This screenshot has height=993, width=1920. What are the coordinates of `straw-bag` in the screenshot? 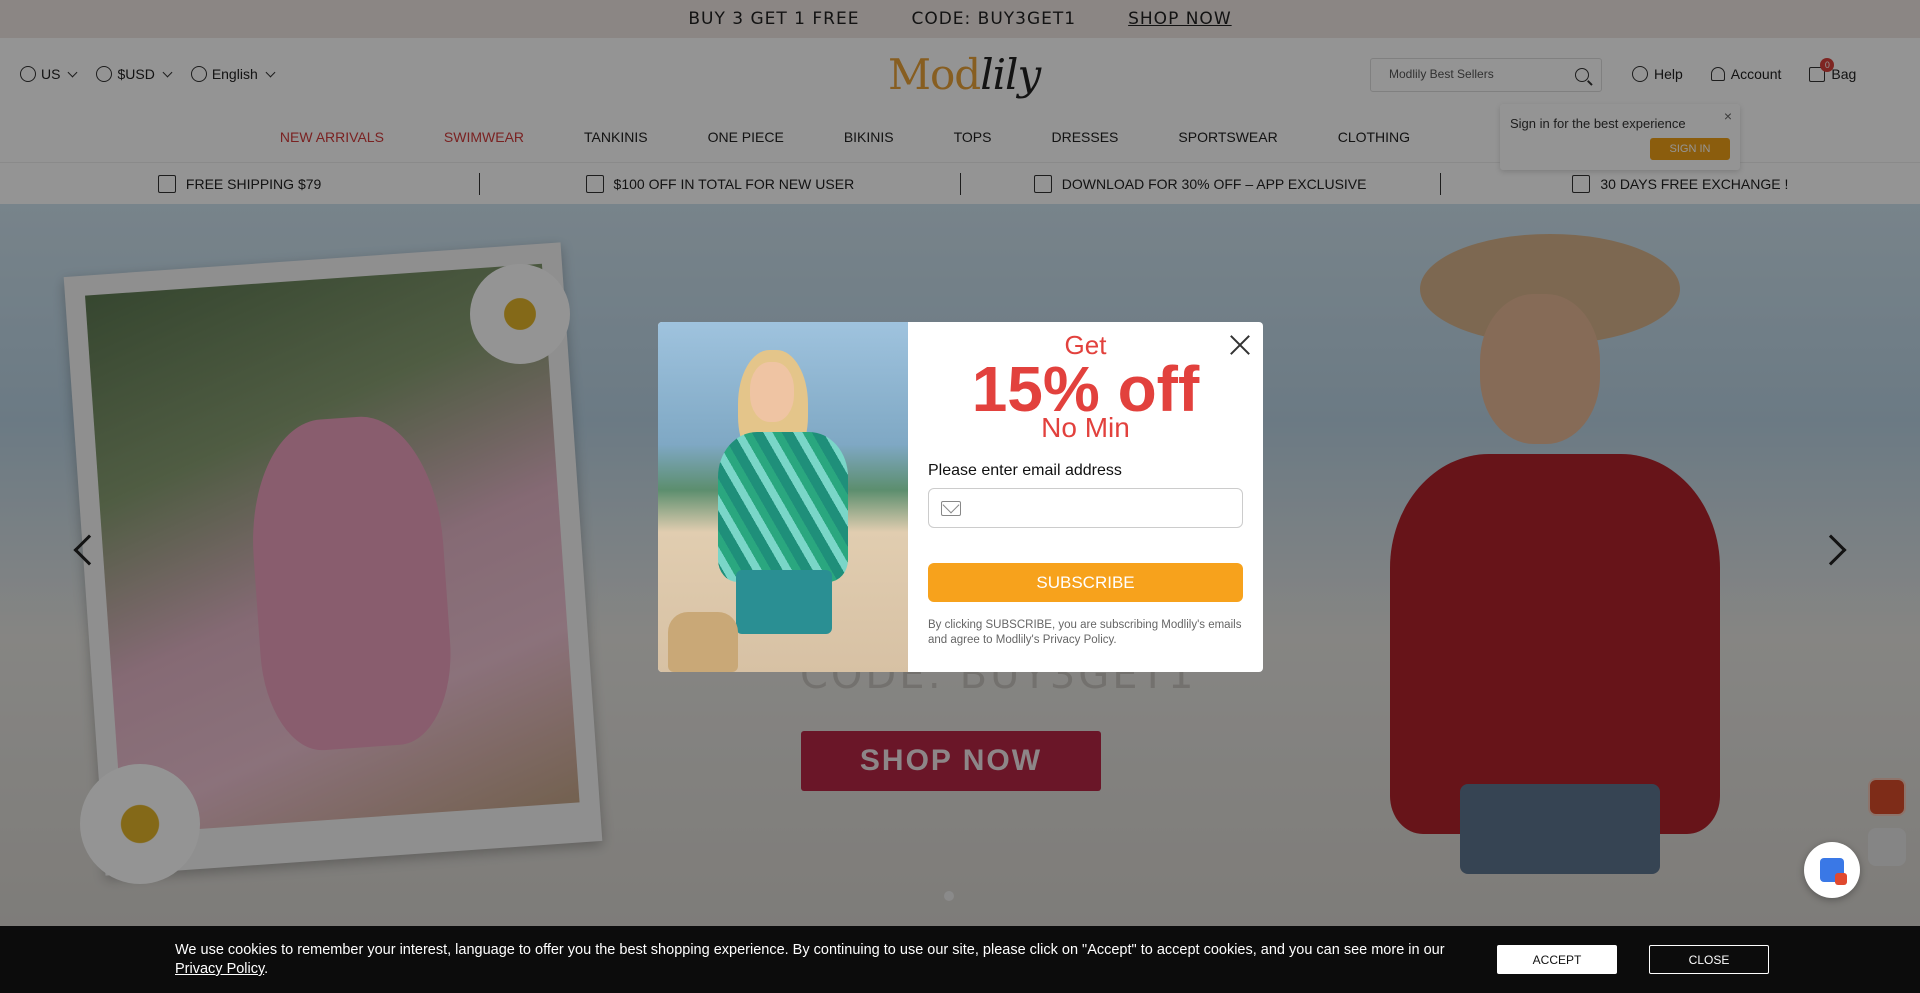 It's located at (703, 642).